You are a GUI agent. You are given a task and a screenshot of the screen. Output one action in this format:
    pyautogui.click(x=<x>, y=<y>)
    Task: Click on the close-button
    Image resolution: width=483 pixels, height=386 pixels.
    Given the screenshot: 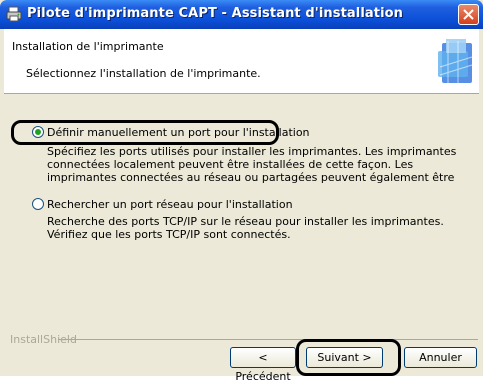 What is the action you would take?
    pyautogui.click(x=468, y=14)
    